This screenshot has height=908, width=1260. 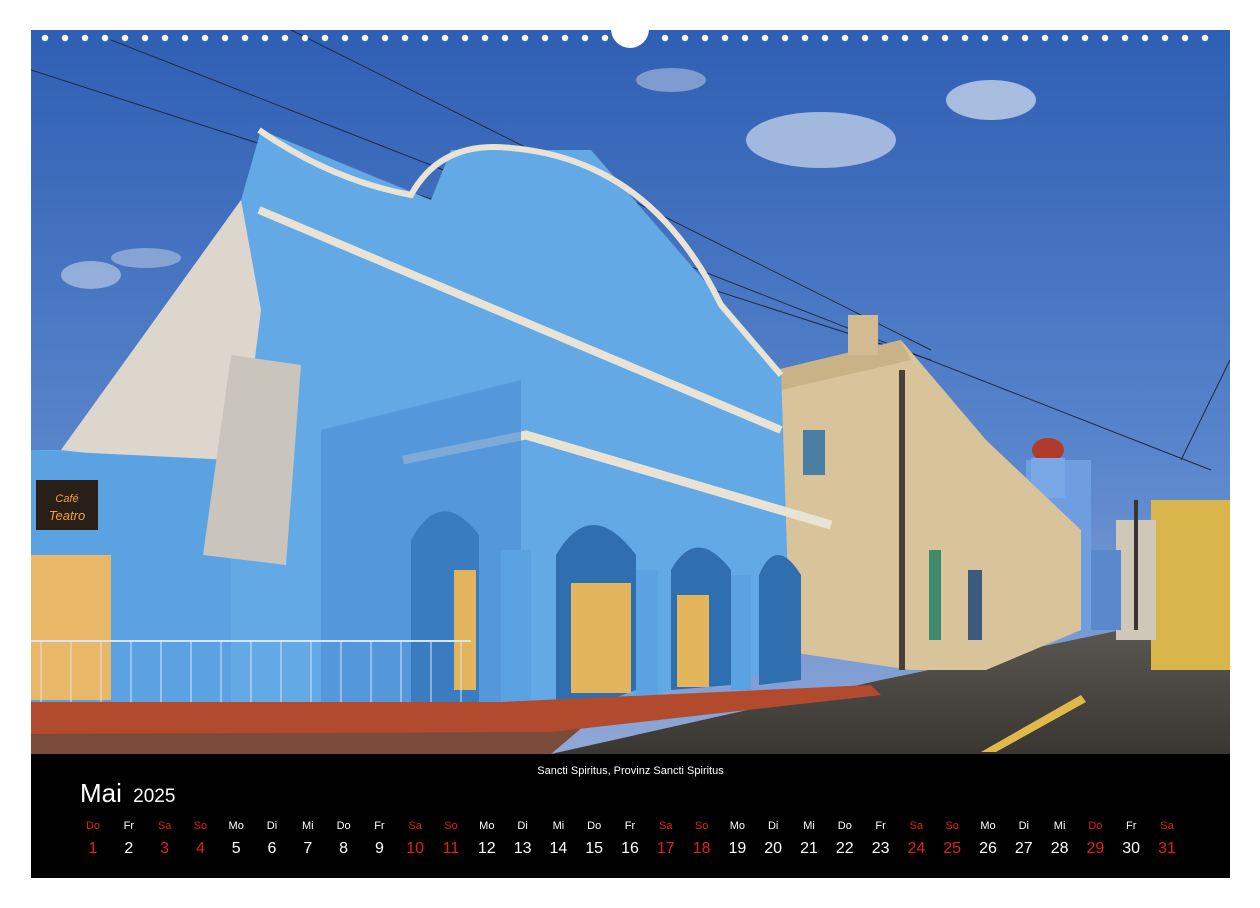 What do you see at coordinates (93, 848) in the screenshot?
I see `day-number: 1` at bounding box center [93, 848].